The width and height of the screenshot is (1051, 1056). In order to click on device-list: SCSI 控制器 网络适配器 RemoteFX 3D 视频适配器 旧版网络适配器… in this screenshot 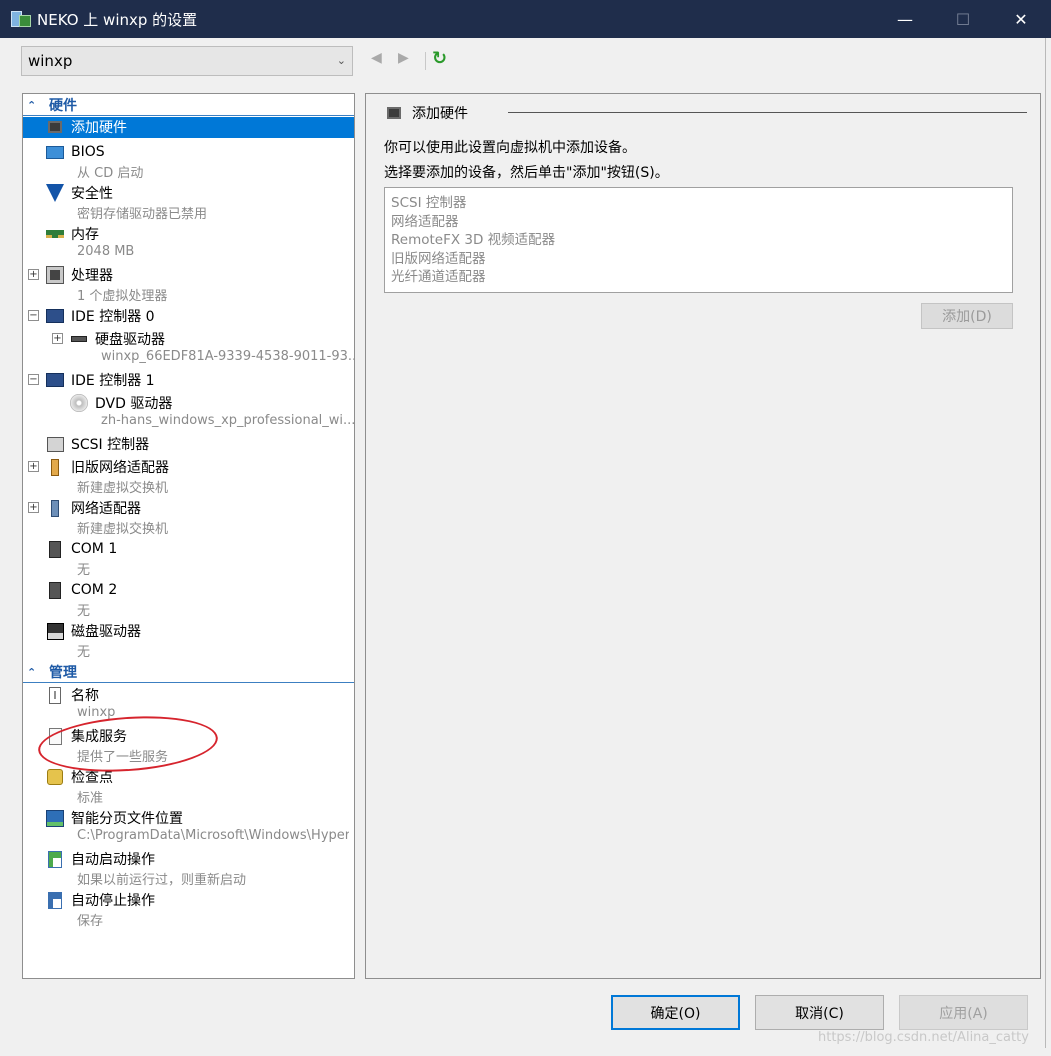, I will do `click(698, 240)`.